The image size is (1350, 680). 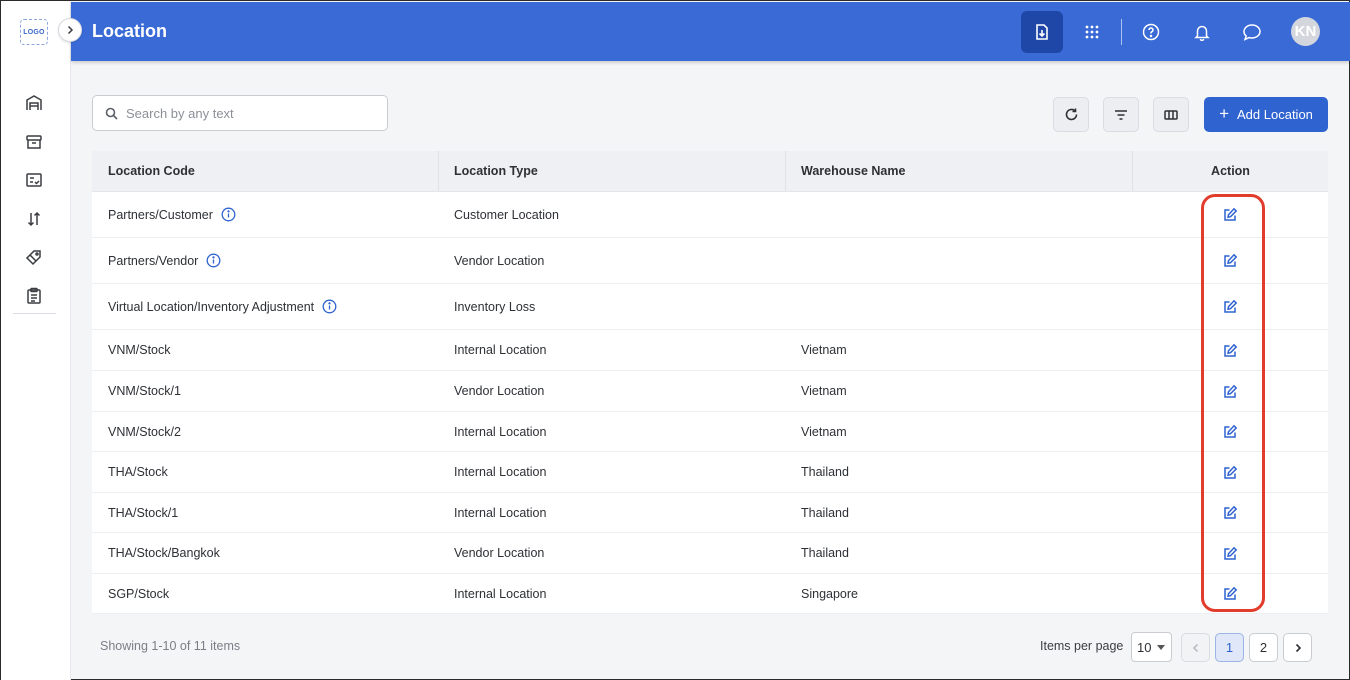 What do you see at coordinates (265, 260) in the screenshot?
I see `location-code-cell: Partners/Vendor` at bounding box center [265, 260].